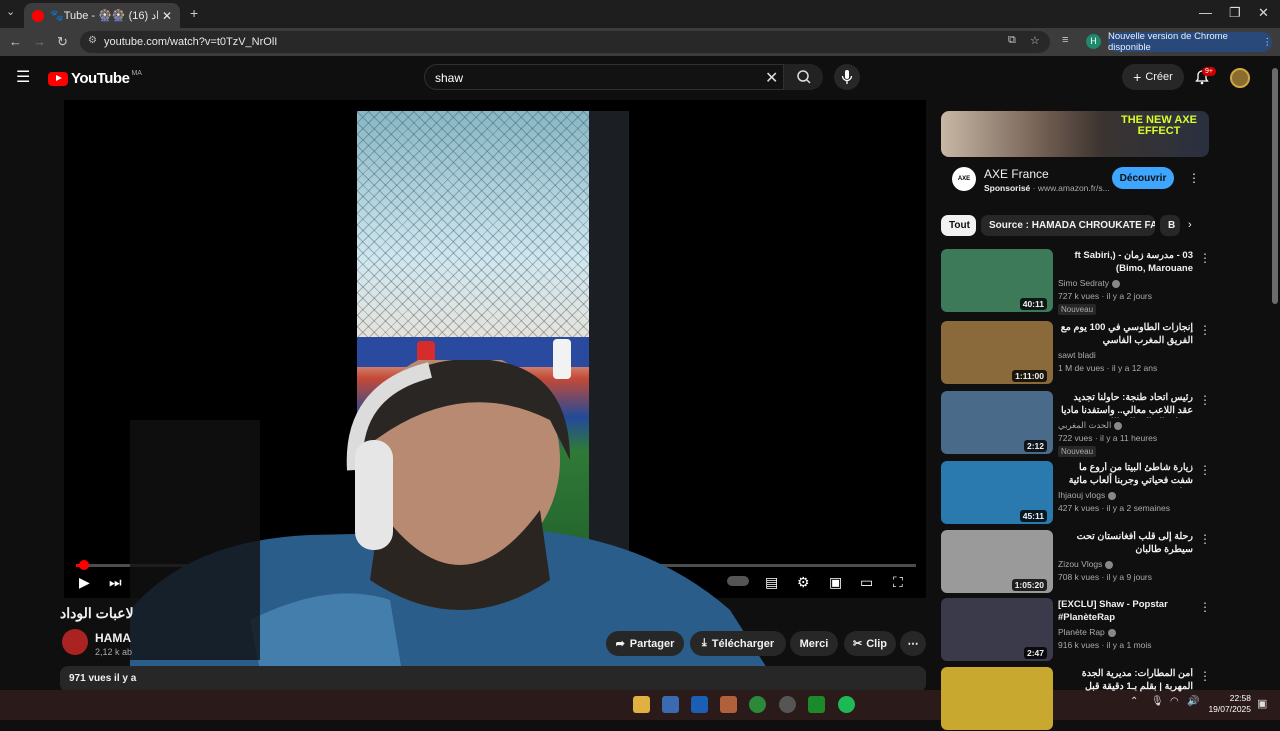  I want to click on page-scrollbar, so click(1275, 374).